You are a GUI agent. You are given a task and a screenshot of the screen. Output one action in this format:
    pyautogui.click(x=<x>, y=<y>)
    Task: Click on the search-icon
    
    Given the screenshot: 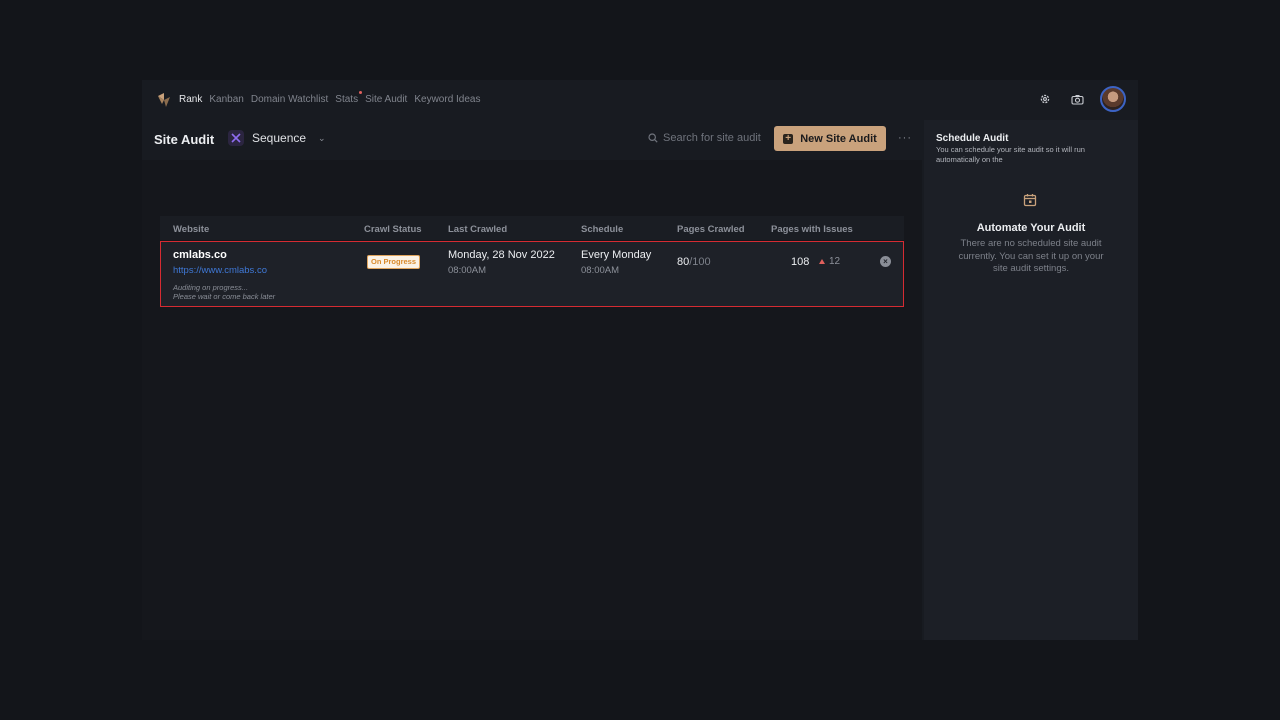 What is the action you would take?
    pyautogui.click(x=653, y=138)
    